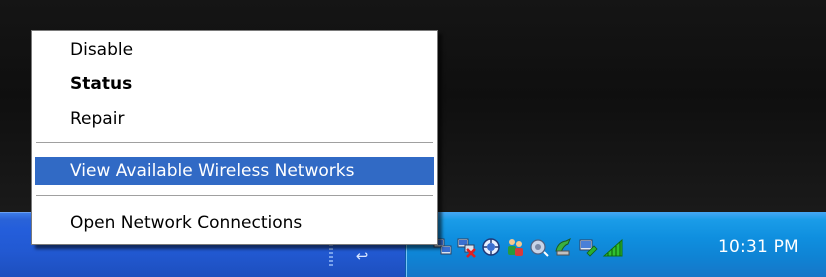  I want to click on menu-item-view-wireless-networks: View Available Wireless Networks, so click(234, 171).